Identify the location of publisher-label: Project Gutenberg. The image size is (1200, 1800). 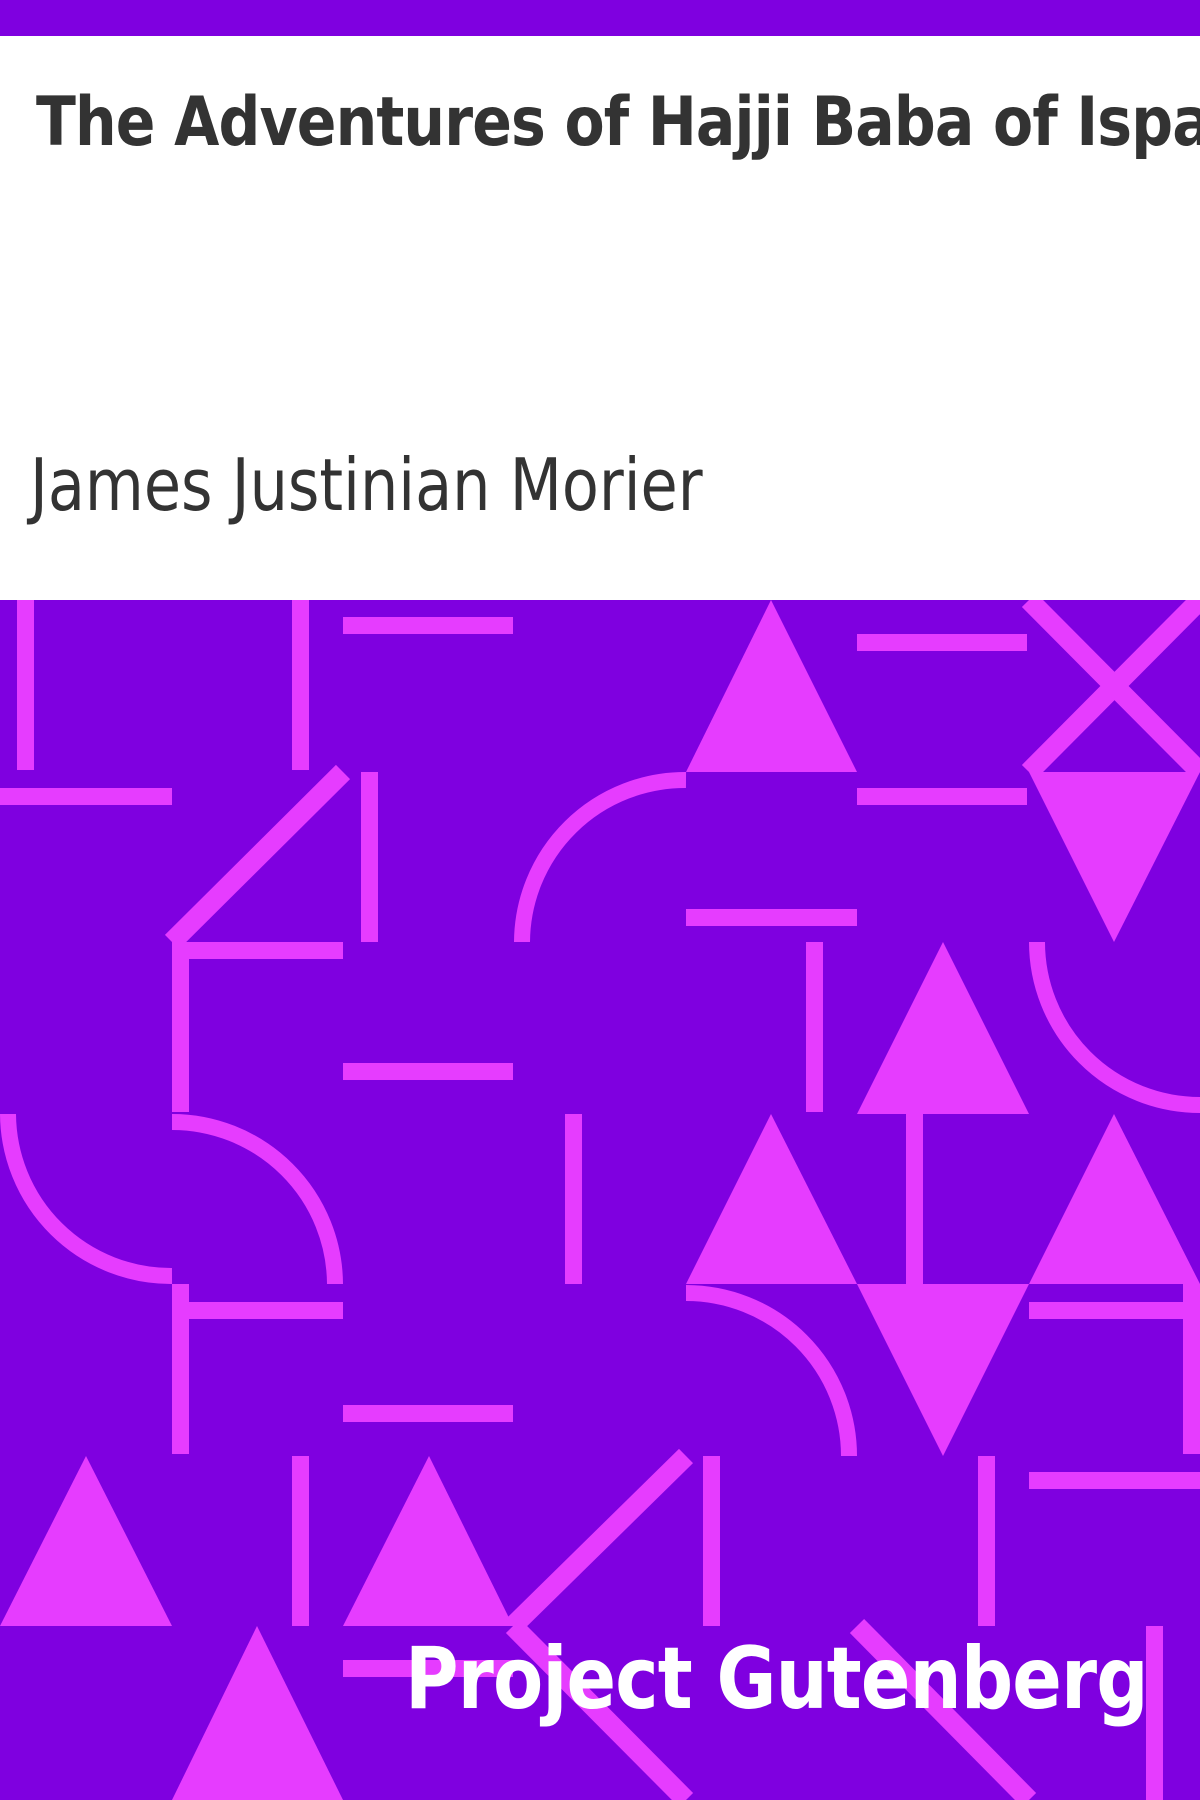
(776, 1679).